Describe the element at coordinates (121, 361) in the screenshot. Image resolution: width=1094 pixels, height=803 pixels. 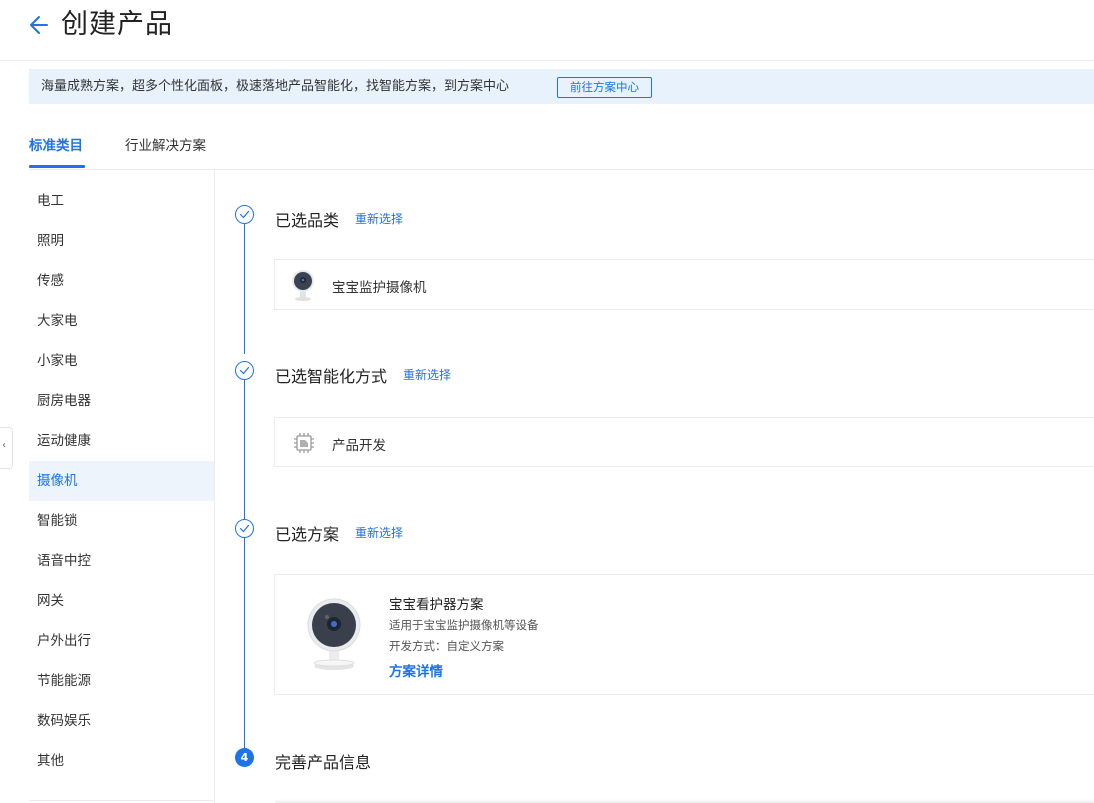
I see `sidebar-item-small-appliances: 小家电` at that location.